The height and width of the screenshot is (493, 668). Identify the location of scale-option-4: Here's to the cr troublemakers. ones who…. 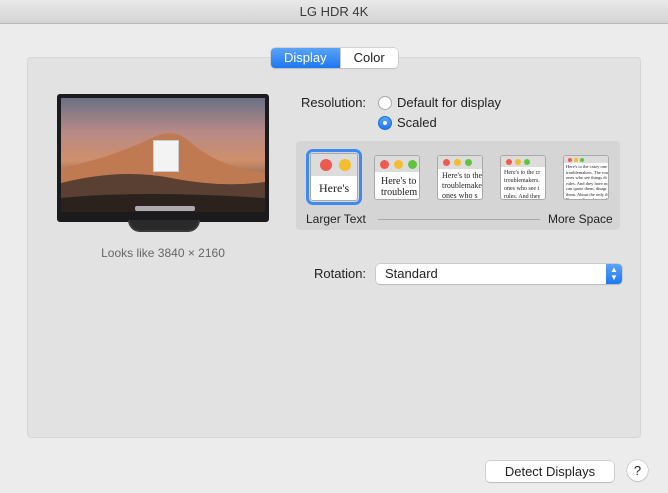
(523, 177).